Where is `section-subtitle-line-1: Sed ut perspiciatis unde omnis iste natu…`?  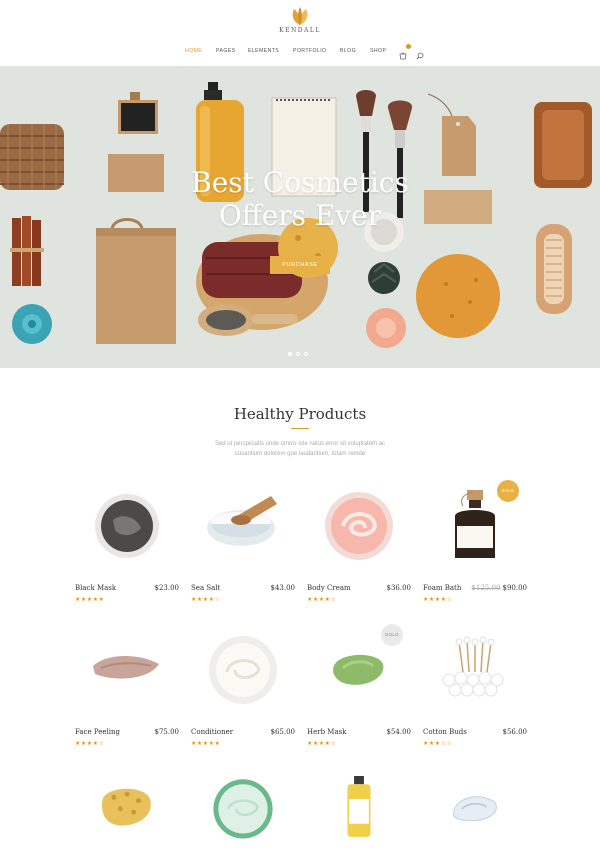
section-subtitle-line-1: Sed ut perspiciatis unde omnis iste natu… is located at coordinates (300, 444).